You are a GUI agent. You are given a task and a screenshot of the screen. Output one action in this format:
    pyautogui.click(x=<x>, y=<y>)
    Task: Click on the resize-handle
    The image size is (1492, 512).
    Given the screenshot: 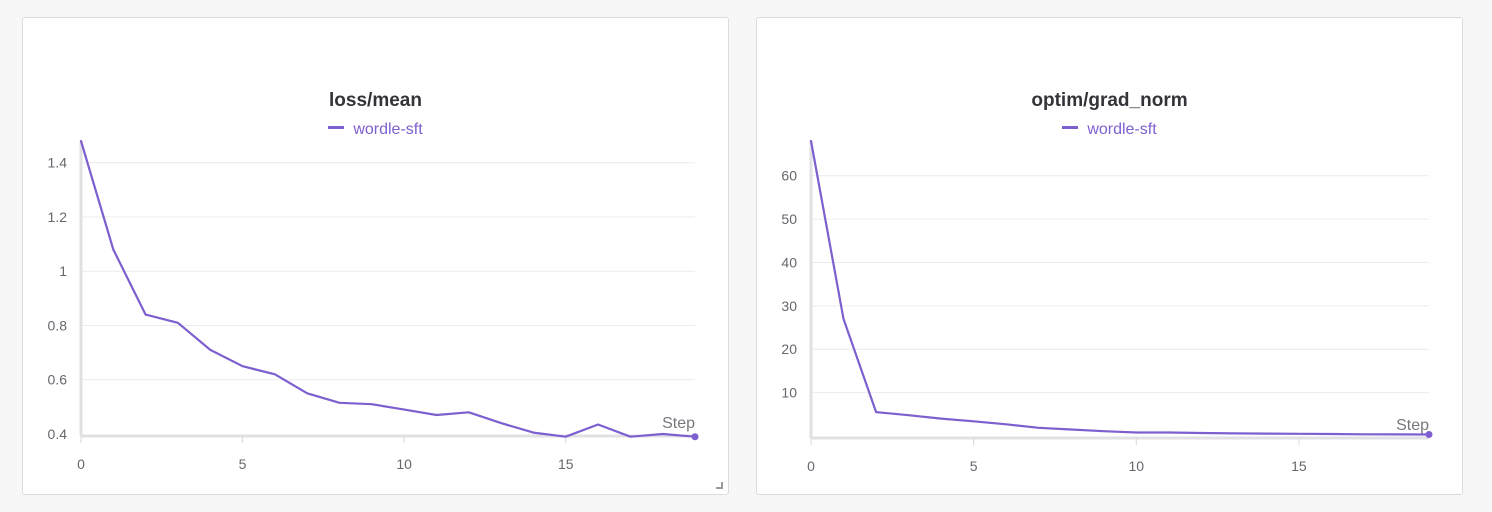 What is the action you would take?
    pyautogui.click(x=719, y=485)
    